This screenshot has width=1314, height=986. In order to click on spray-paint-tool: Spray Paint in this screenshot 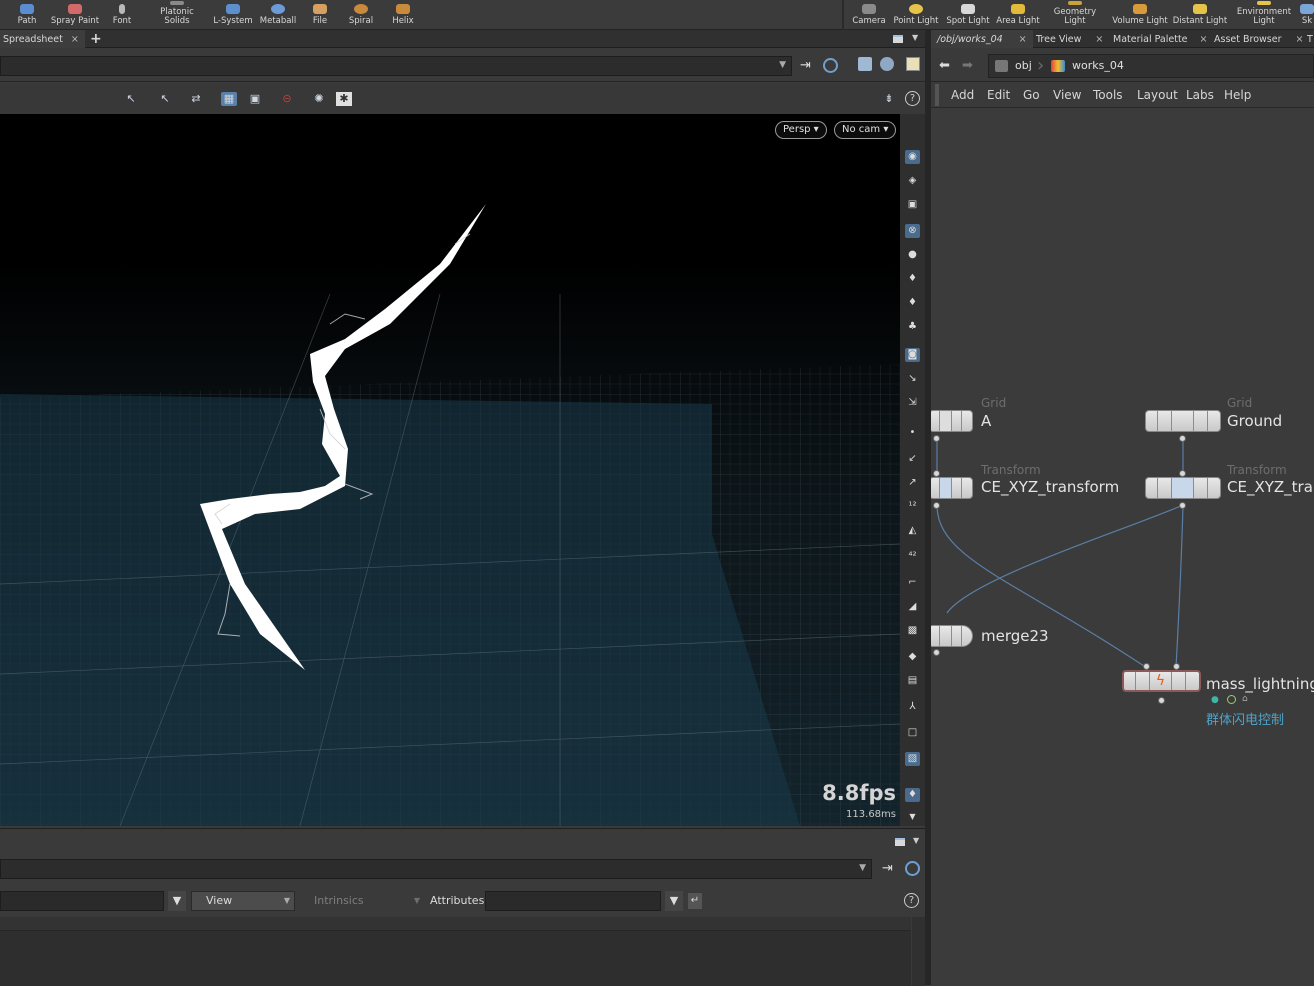, I will do `click(75, 15)`.